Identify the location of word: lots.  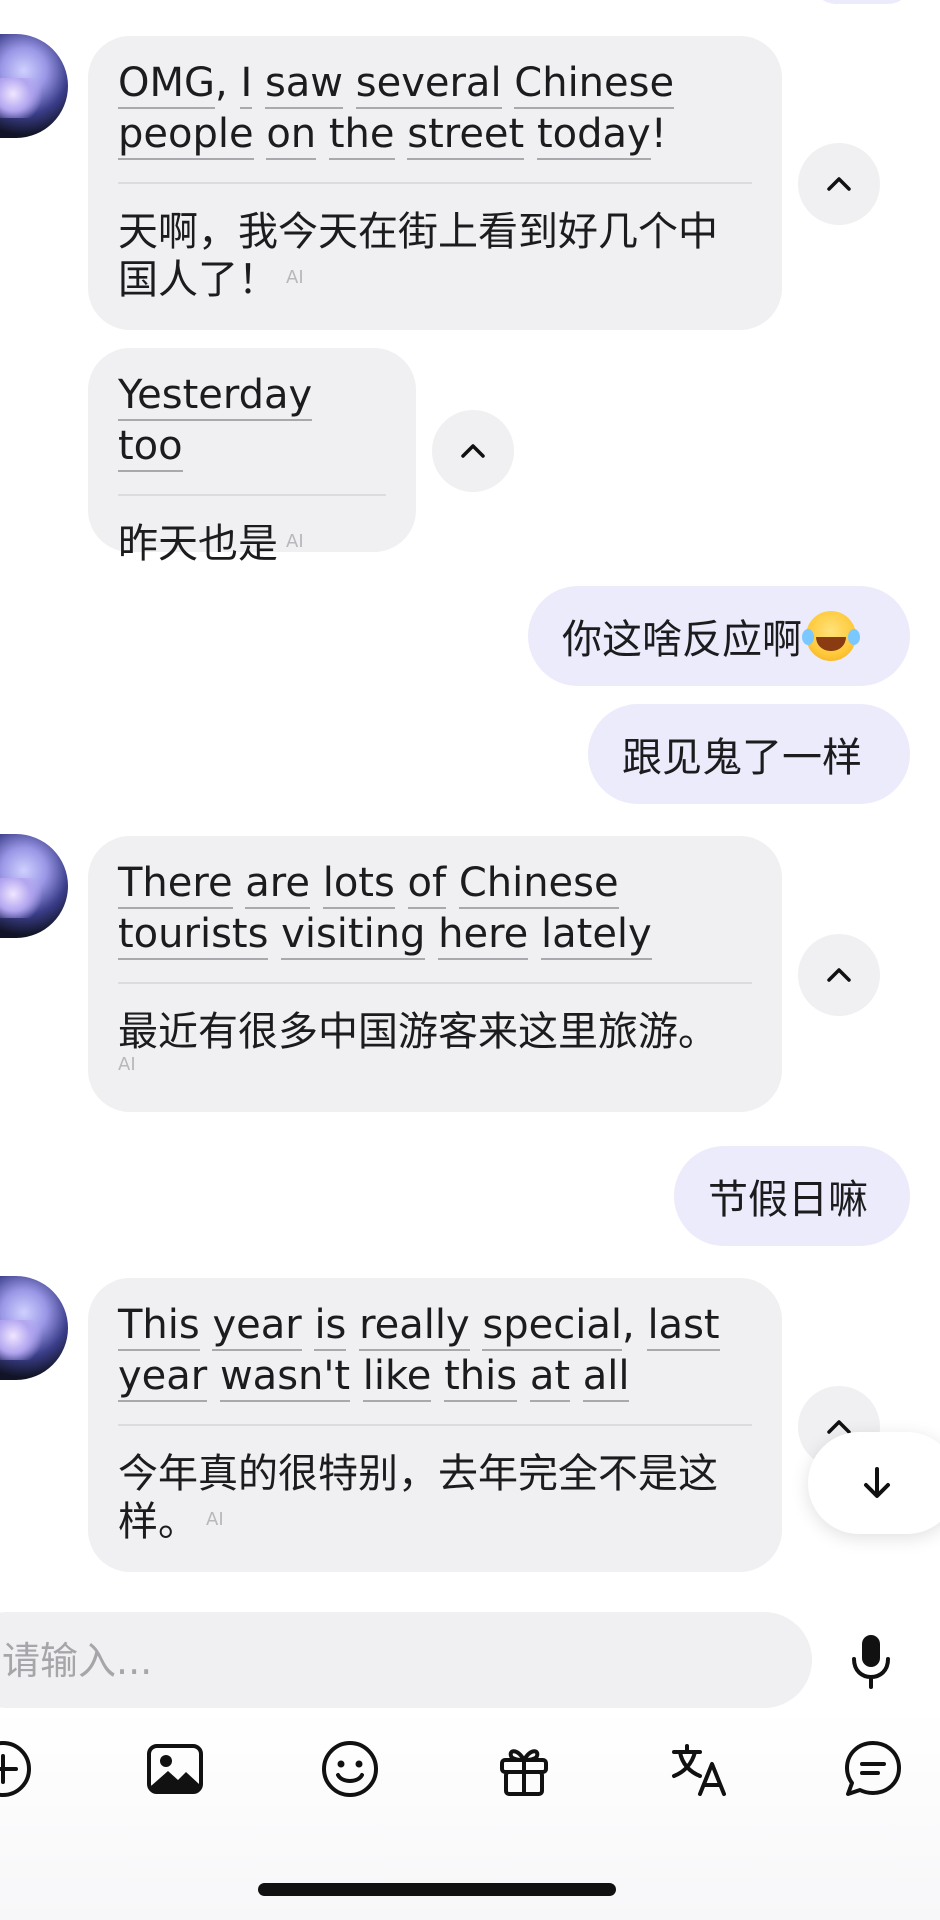
(358, 884).